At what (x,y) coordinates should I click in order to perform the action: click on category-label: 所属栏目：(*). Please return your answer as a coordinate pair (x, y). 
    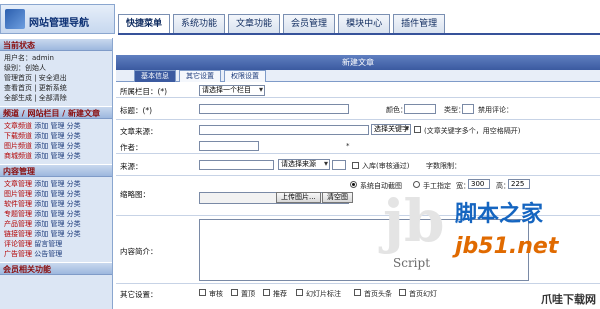
    Looking at the image, I should click on (144, 91).